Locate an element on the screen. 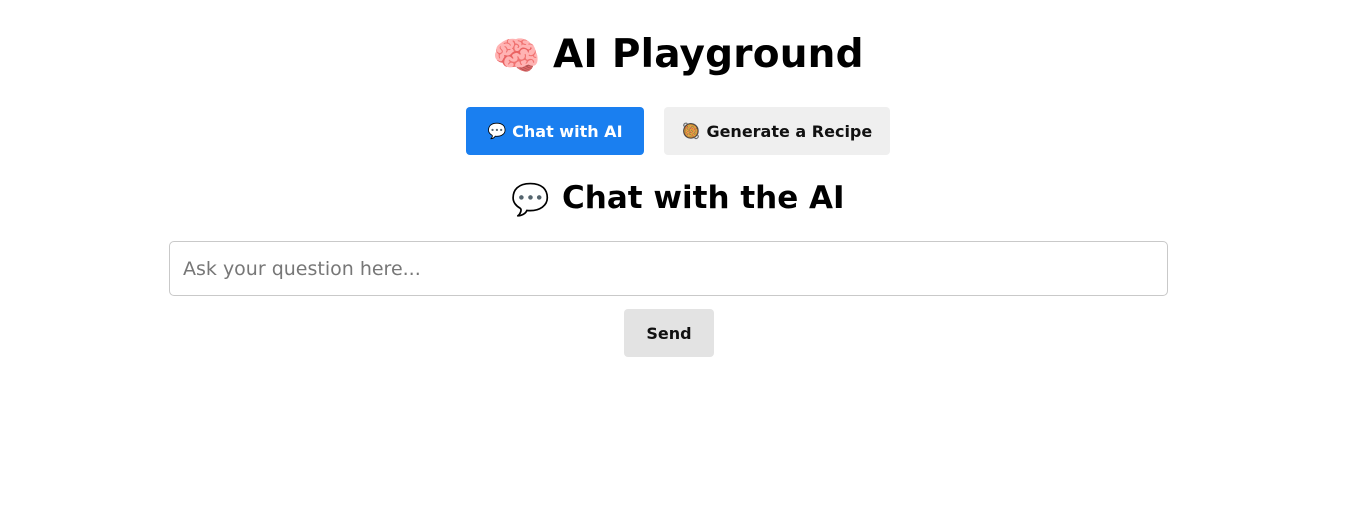 This screenshot has width=1356, height=529. question-input is located at coordinates (668, 268).